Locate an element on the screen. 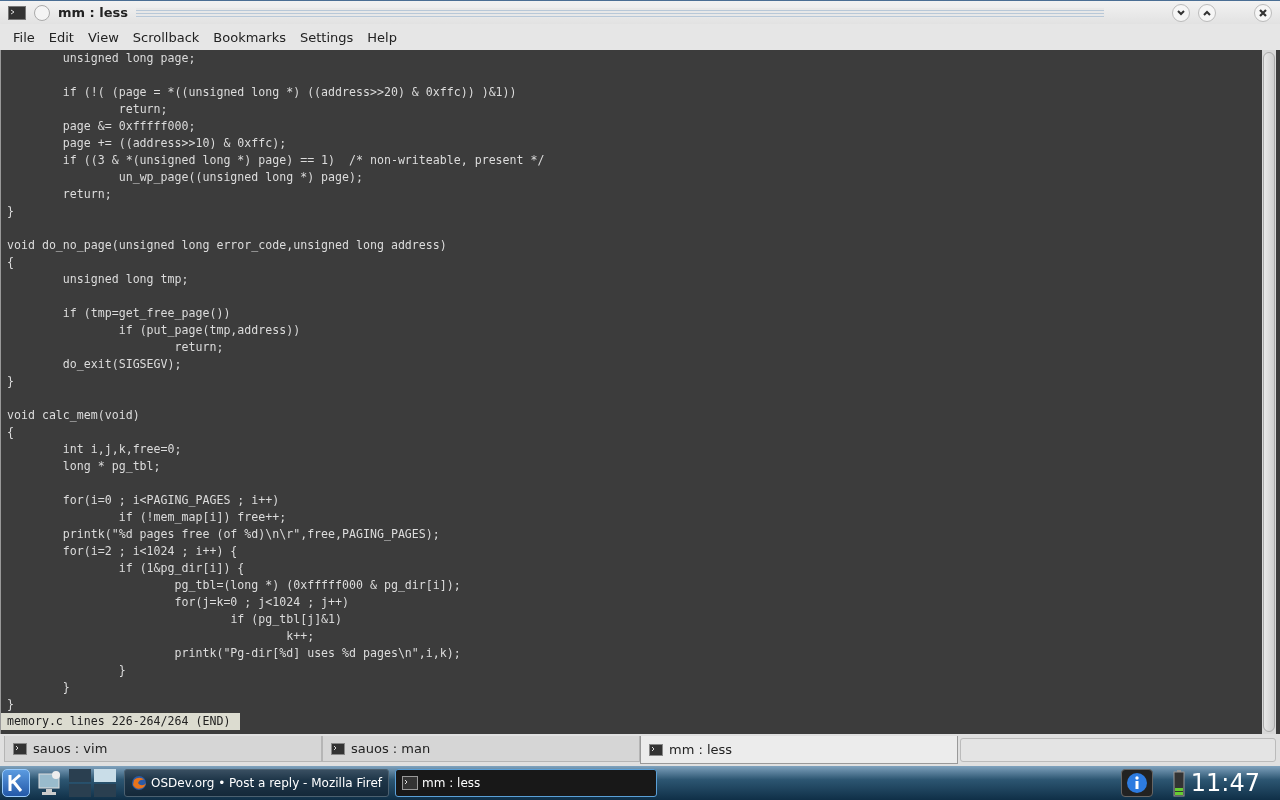  code-line: if (put_page(tmp,address)) is located at coordinates (209, 330).